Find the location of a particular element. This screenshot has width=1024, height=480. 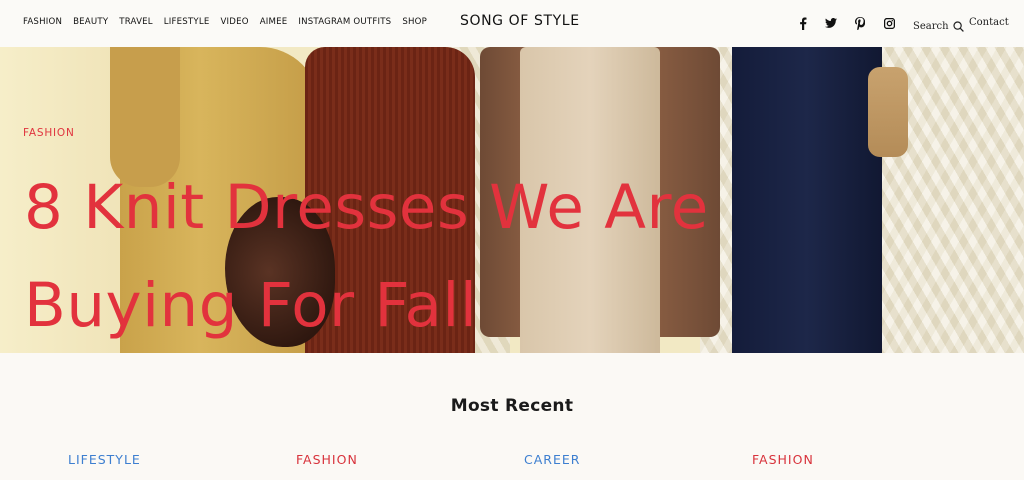

nav-item-shop: SHOP is located at coordinates (414, 22).